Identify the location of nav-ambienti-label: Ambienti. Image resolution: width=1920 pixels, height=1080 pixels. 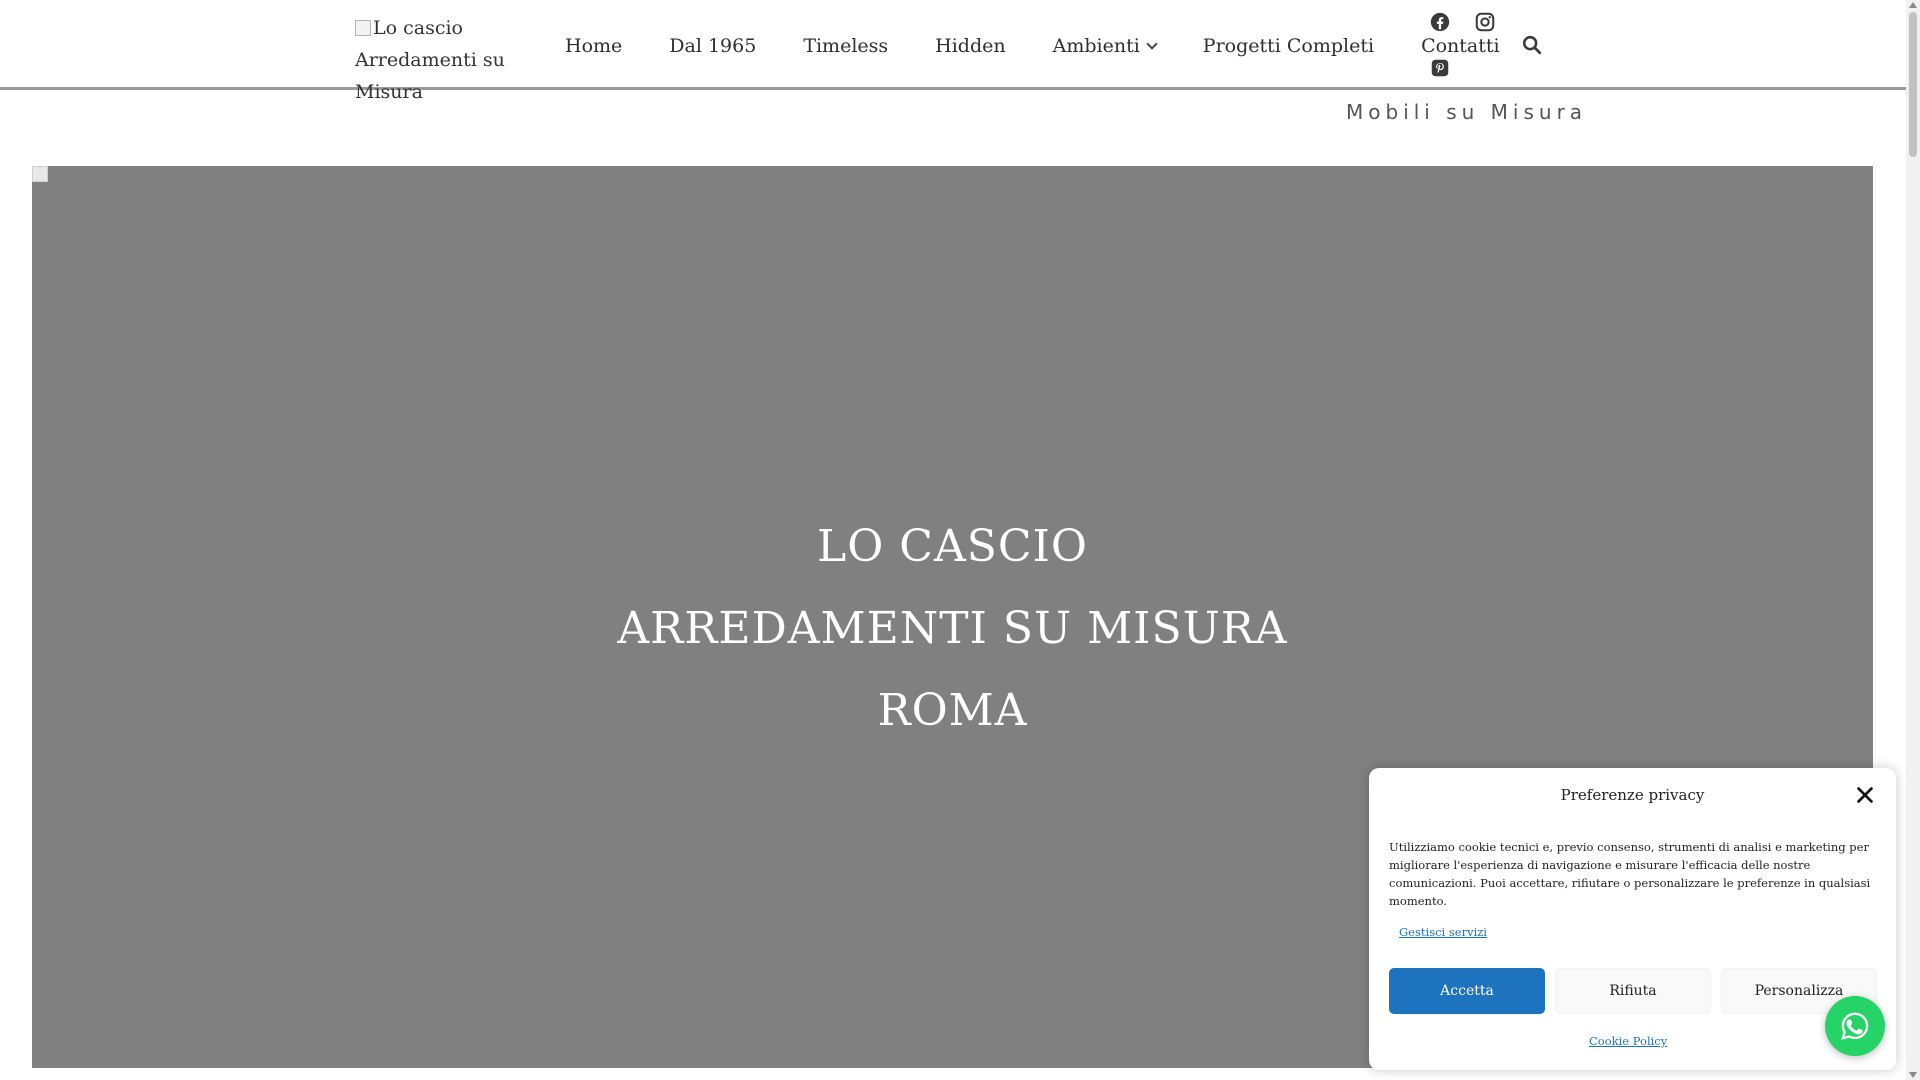
(1096, 46).